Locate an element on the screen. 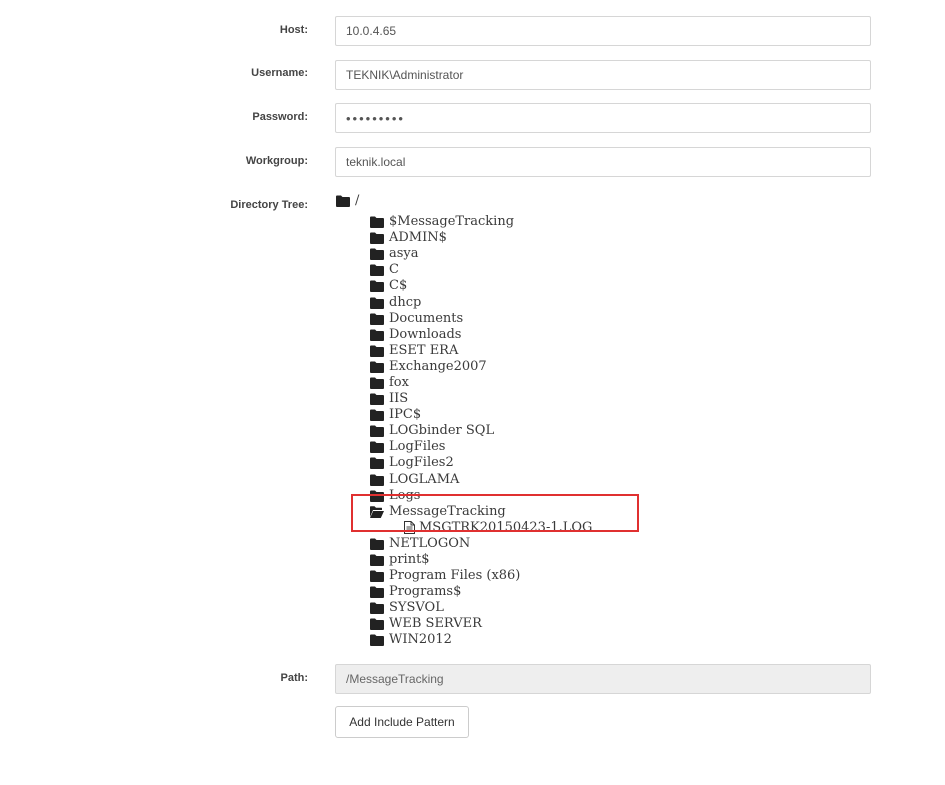 The width and height of the screenshot is (945, 785). tree-folder-item: MessageTracking is located at coordinates (481, 512).